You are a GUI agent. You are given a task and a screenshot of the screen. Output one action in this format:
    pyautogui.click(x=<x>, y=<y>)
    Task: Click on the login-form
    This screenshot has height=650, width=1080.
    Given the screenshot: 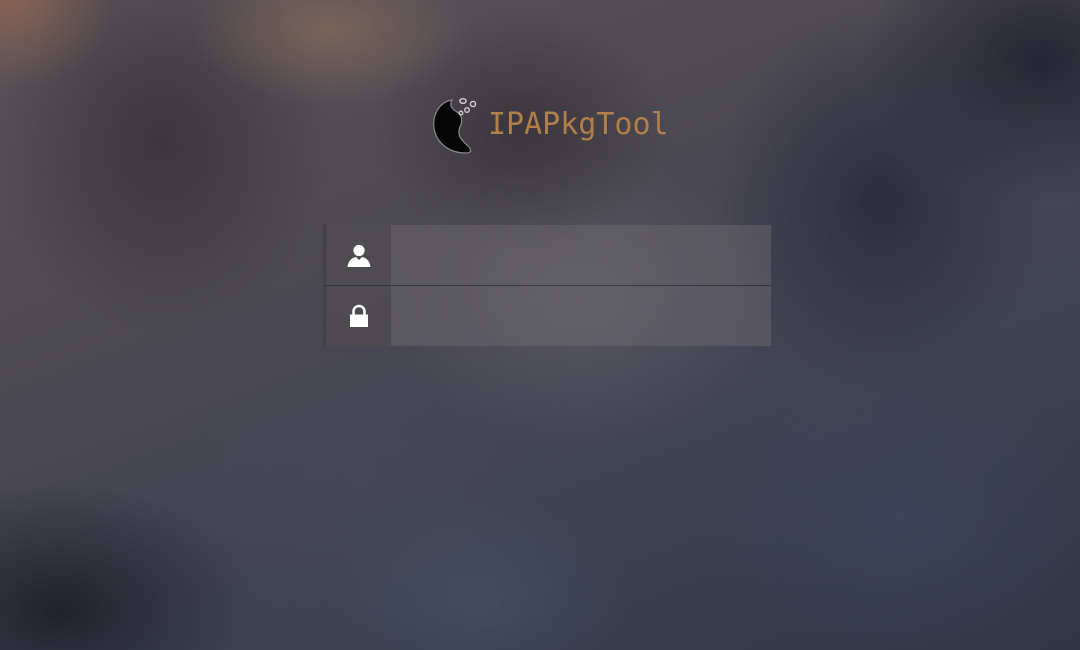 What is the action you would take?
    pyautogui.click(x=547, y=285)
    